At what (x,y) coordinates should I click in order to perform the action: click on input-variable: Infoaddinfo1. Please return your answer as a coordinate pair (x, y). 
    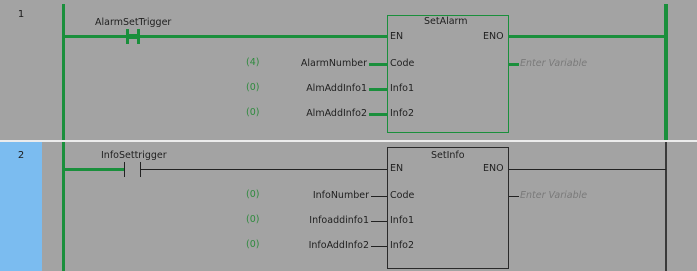
    Looking at the image, I should click on (332, 220).